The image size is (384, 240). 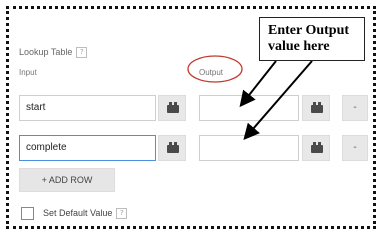 What do you see at coordinates (312, 39) in the screenshot?
I see `instruction-callout: Enter Output value here` at bounding box center [312, 39].